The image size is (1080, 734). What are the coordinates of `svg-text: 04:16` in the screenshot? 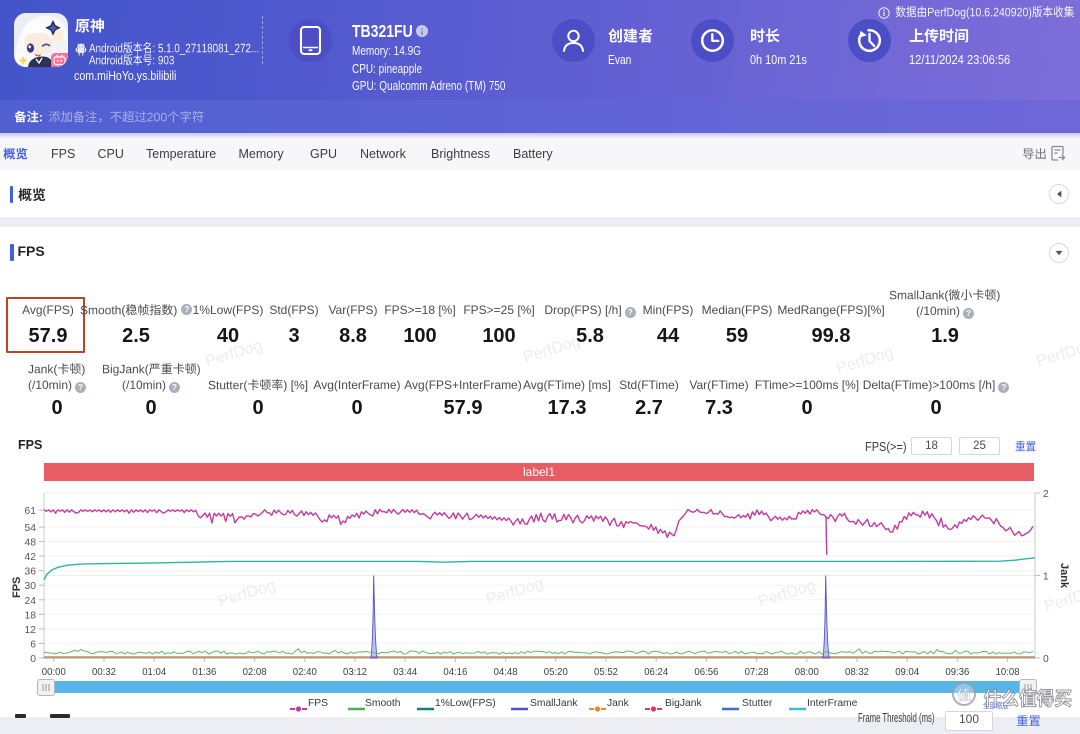 It's located at (455, 672).